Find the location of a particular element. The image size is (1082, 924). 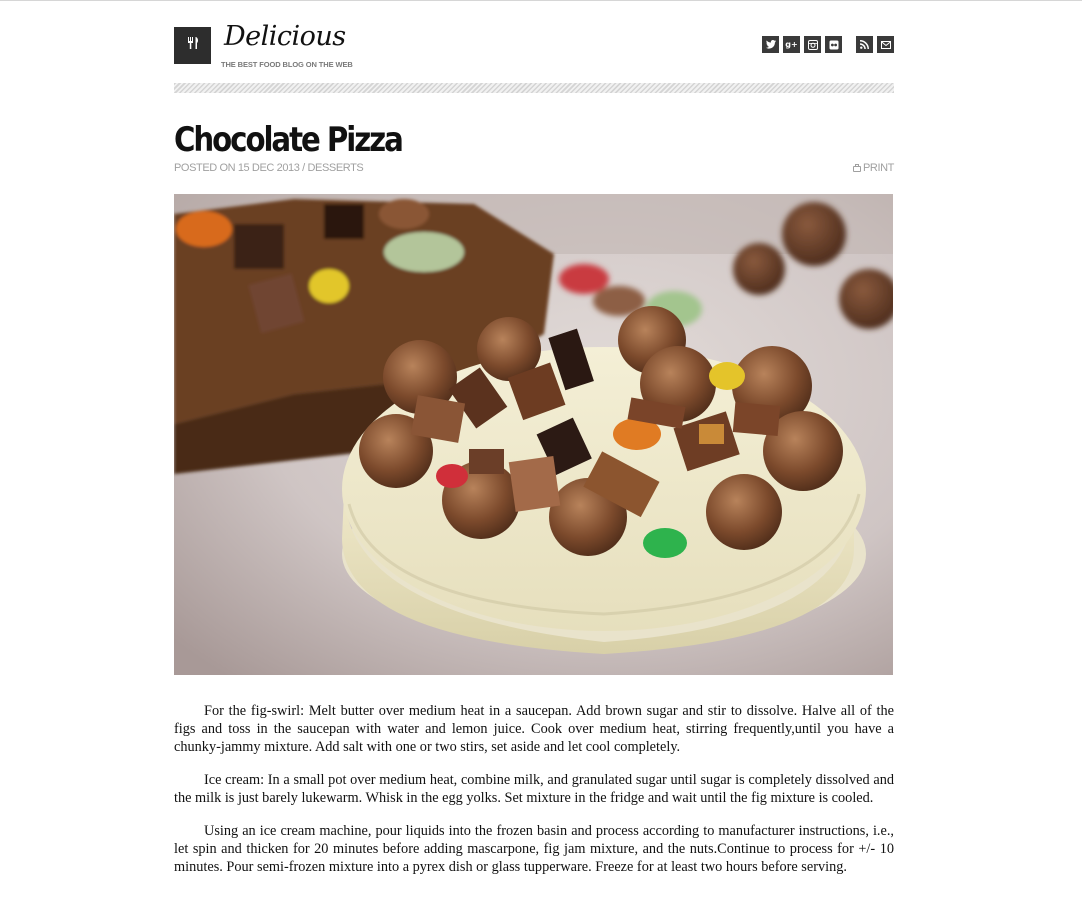

social-spacer is located at coordinates (849, 44).